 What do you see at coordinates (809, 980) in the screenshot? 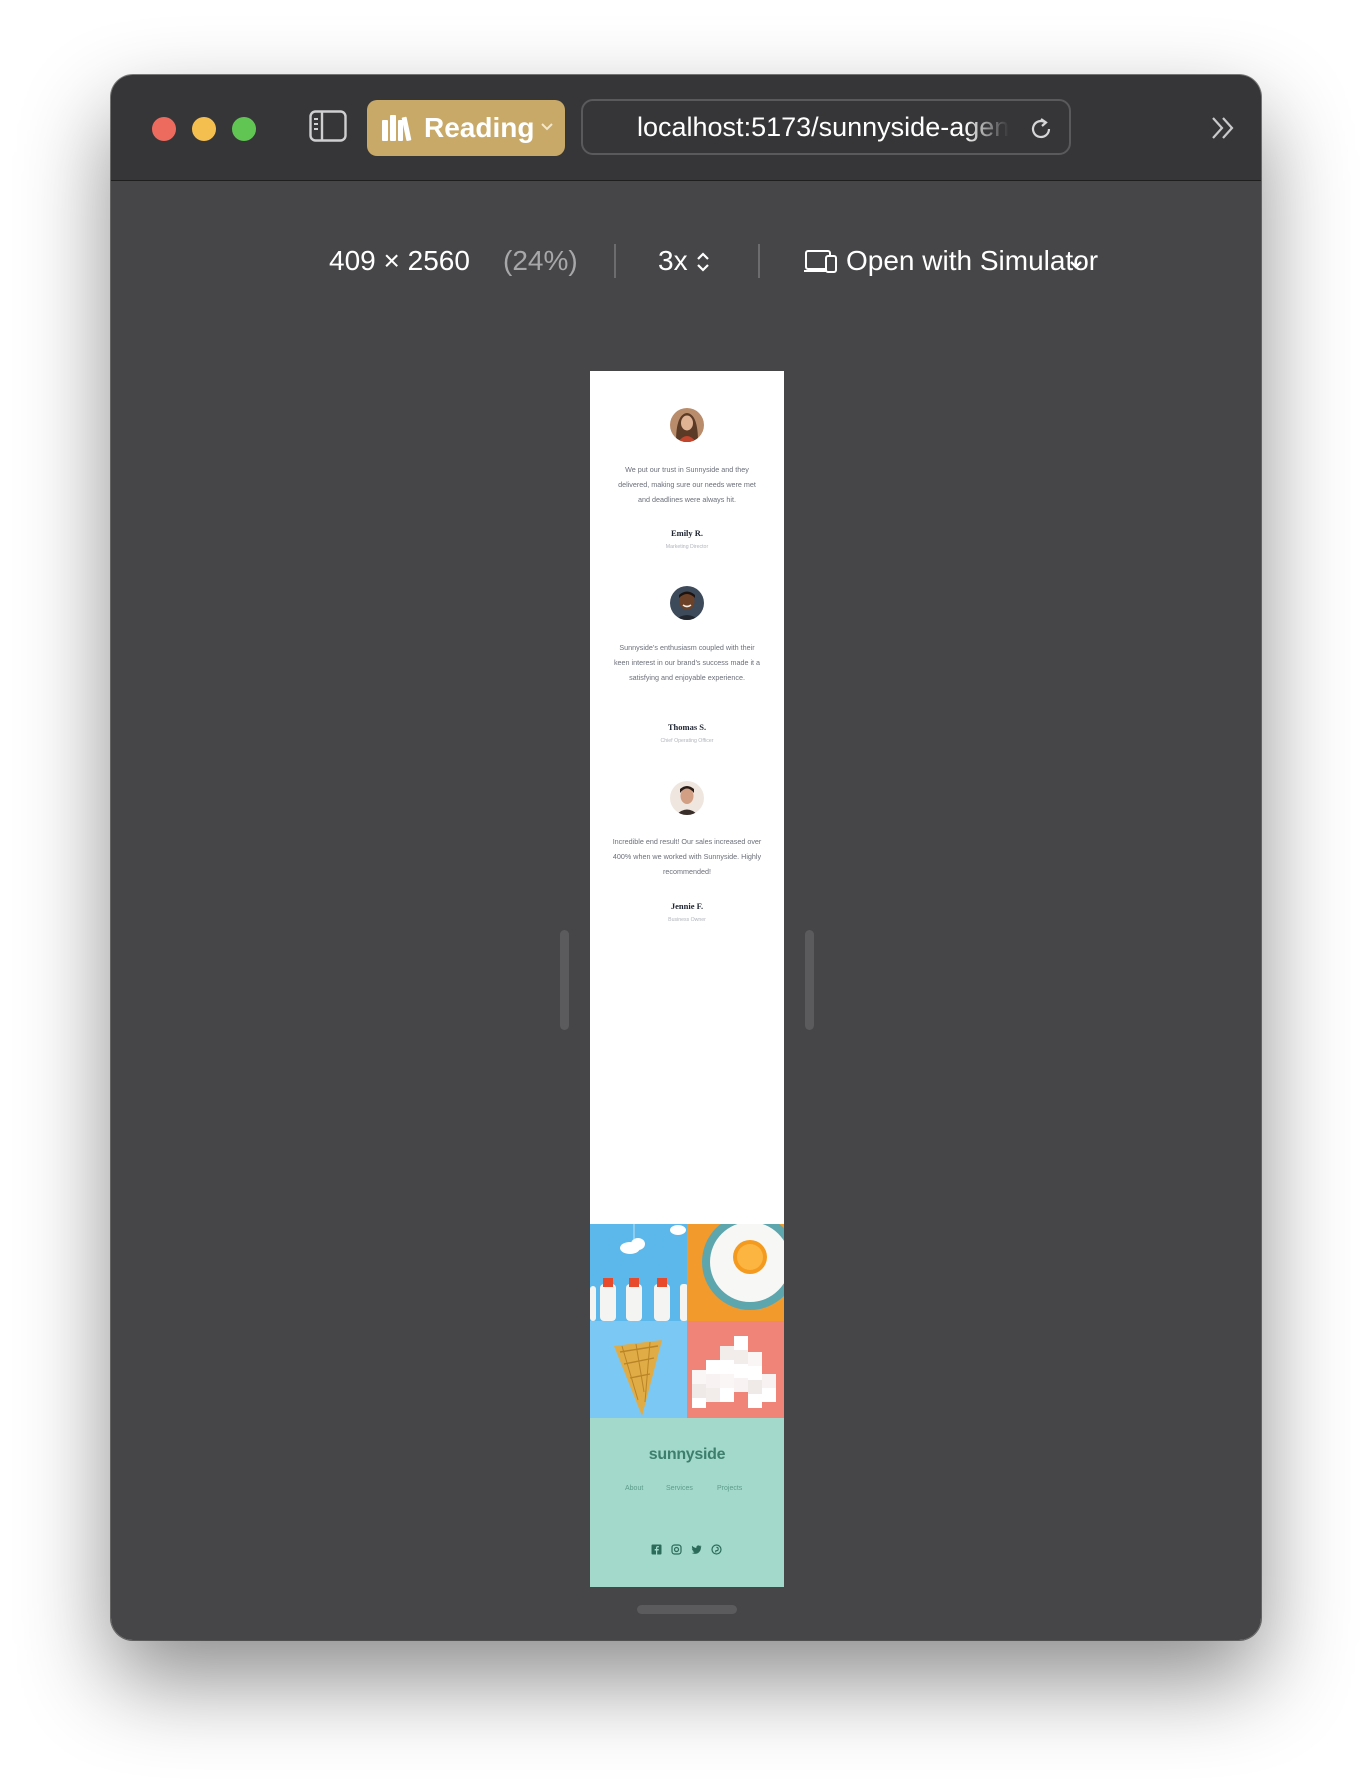
I see `resize-handle-right` at bounding box center [809, 980].